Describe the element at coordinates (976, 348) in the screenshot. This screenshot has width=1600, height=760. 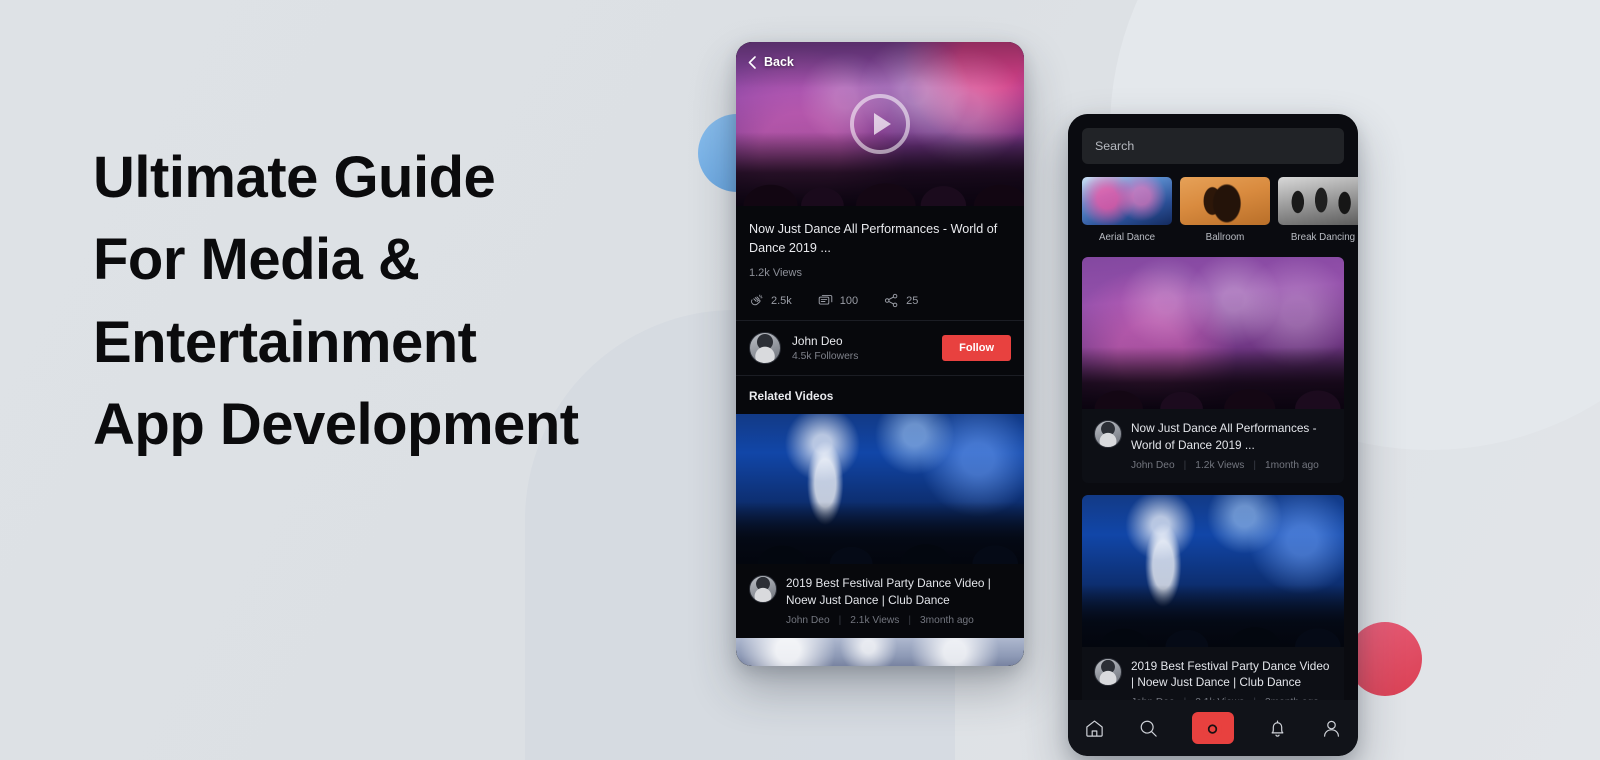
I see `follow-button: Follow` at that location.